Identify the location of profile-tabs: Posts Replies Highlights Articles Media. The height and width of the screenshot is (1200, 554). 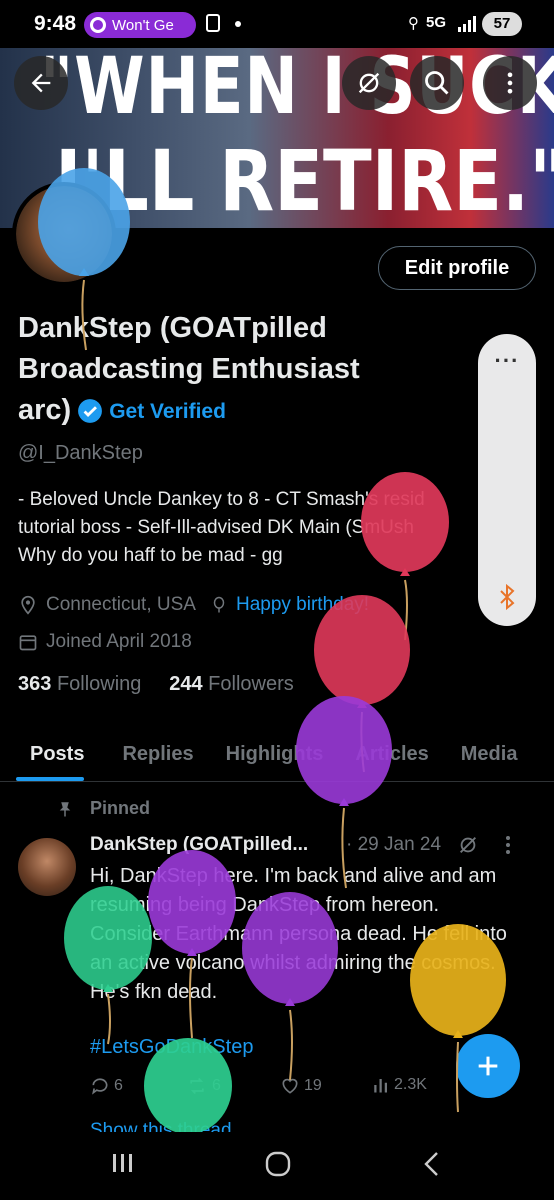
(277, 755).